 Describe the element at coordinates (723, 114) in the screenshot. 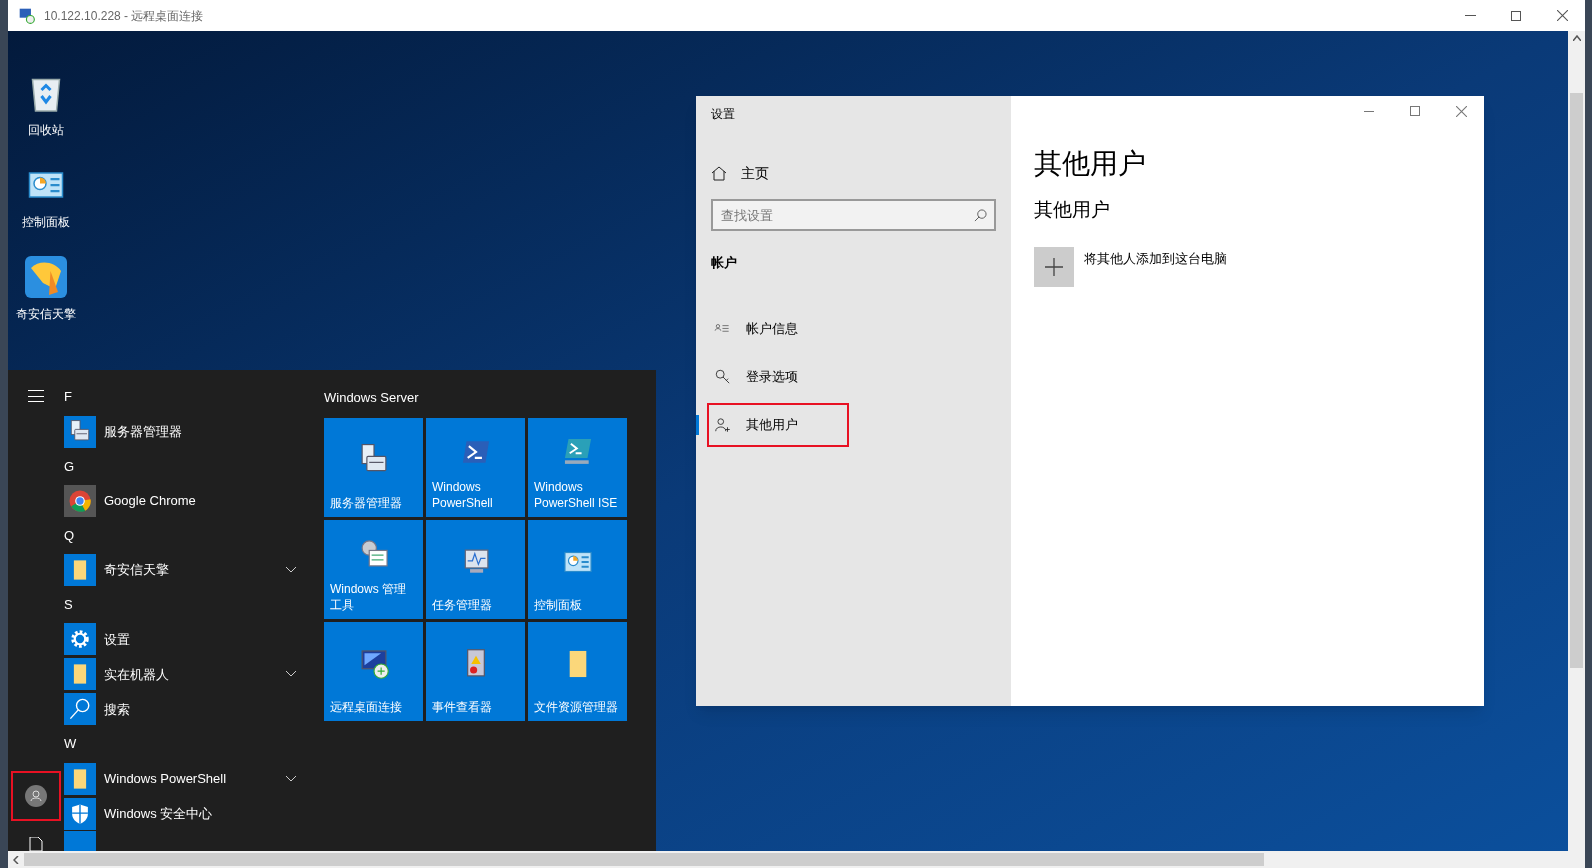

I see `settings-title: 设置` at that location.